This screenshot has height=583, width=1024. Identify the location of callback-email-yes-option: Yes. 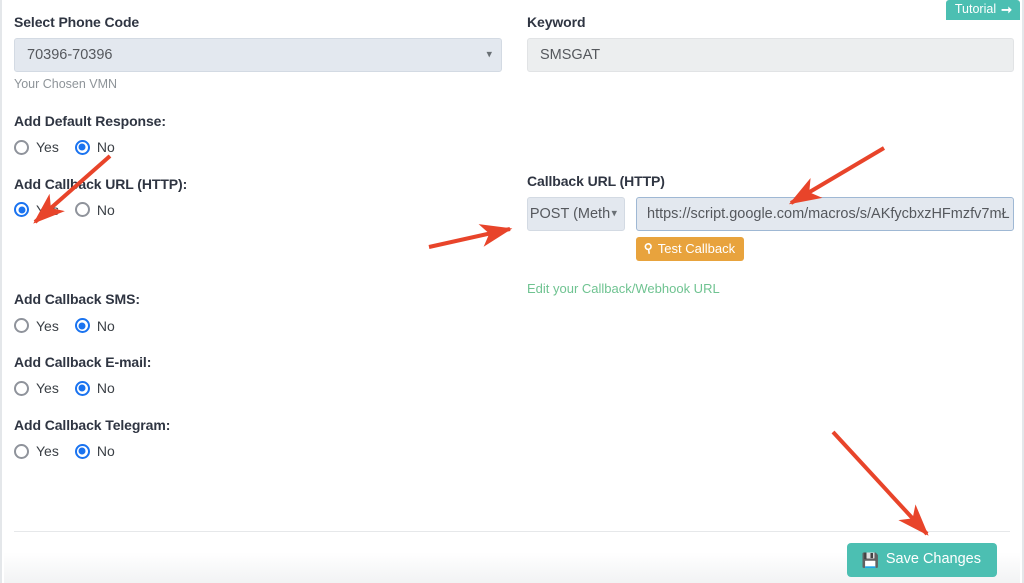
(36, 388).